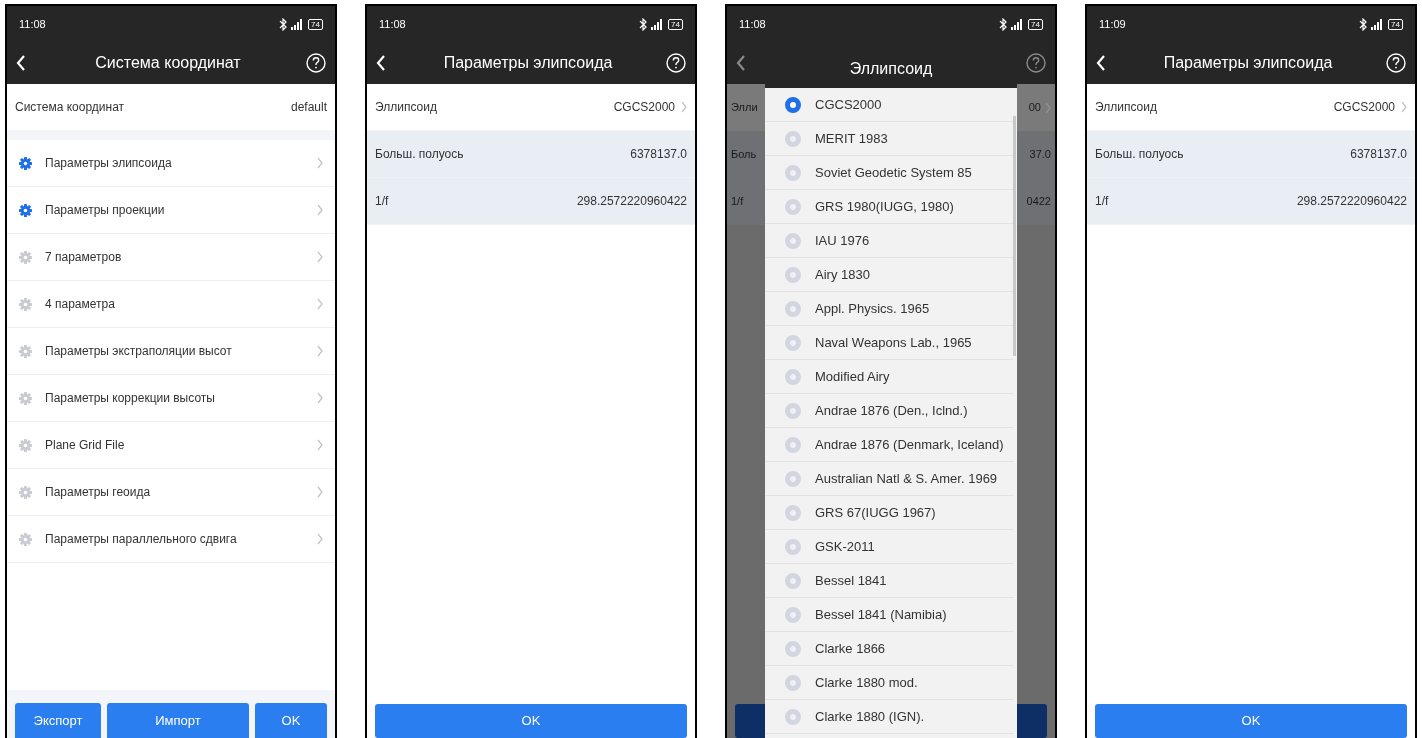 The height and width of the screenshot is (738, 1422). What do you see at coordinates (1378, 154) in the screenshot?
I see `row-value: 6378137.0` at bounding box center [1378, 154].